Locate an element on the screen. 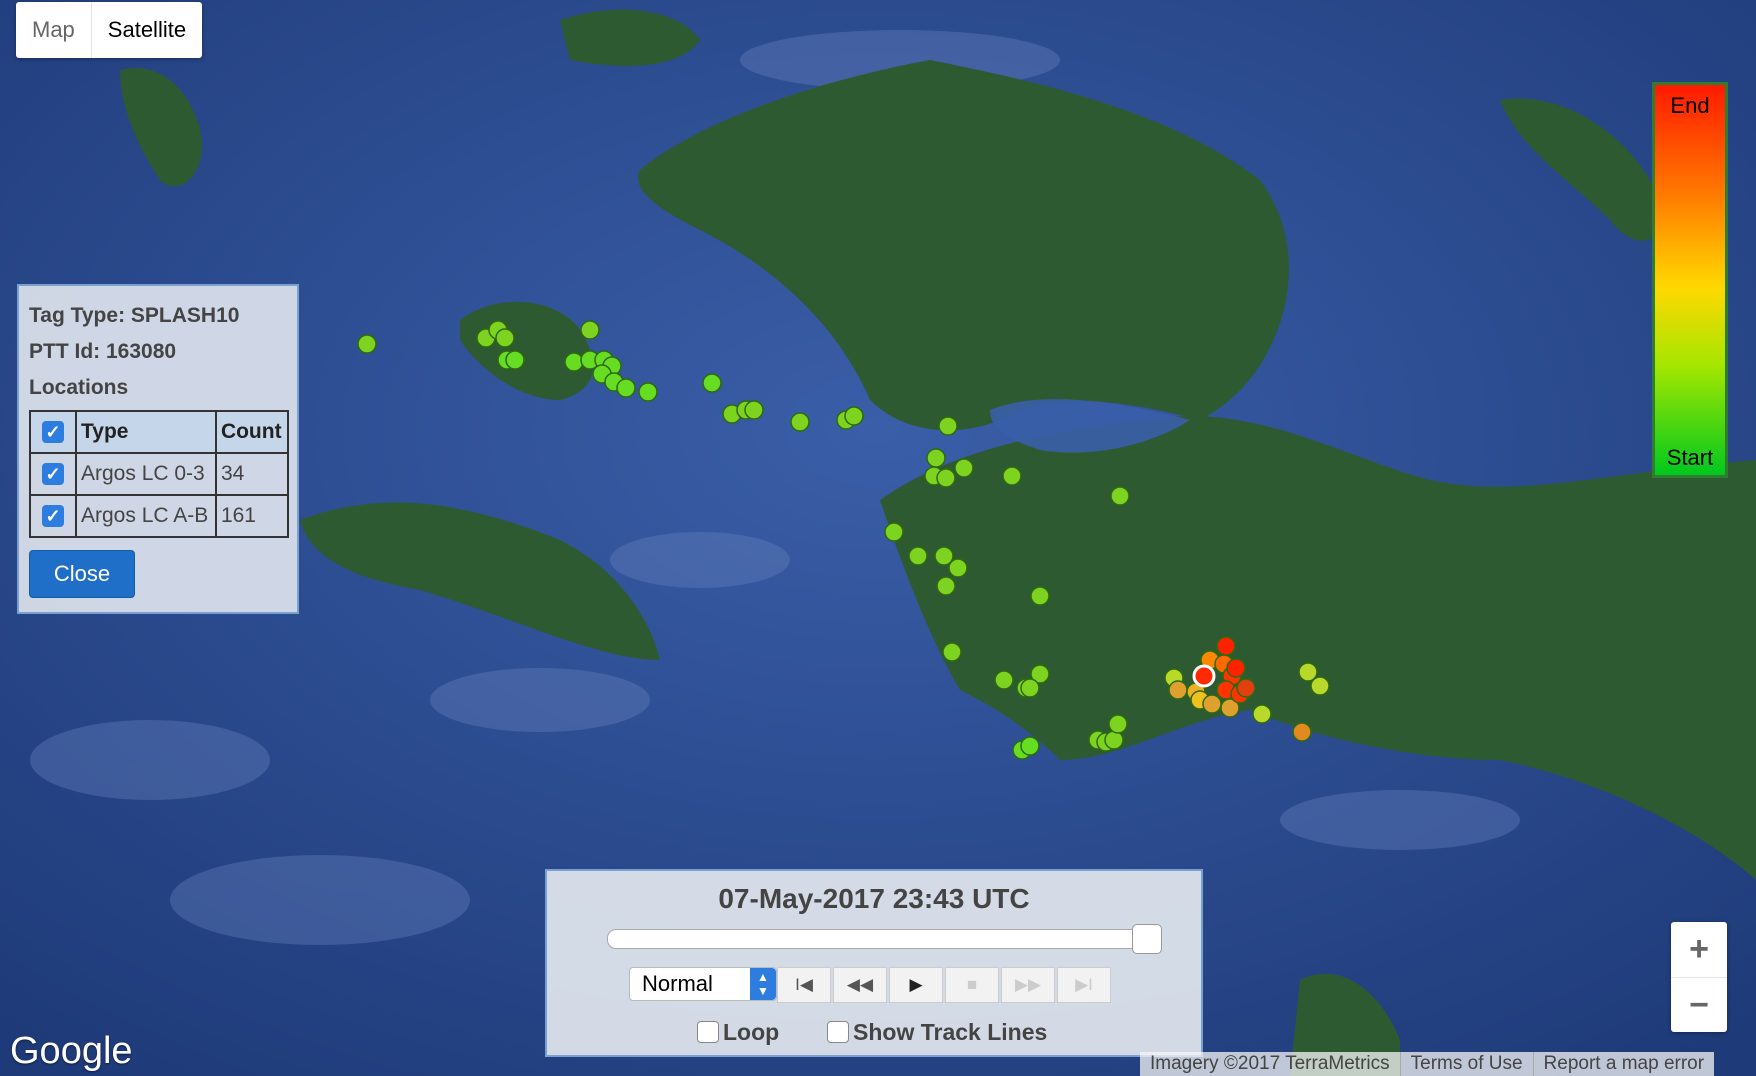  rewind-button: ◀◀ is located at coordinates (860, 985).